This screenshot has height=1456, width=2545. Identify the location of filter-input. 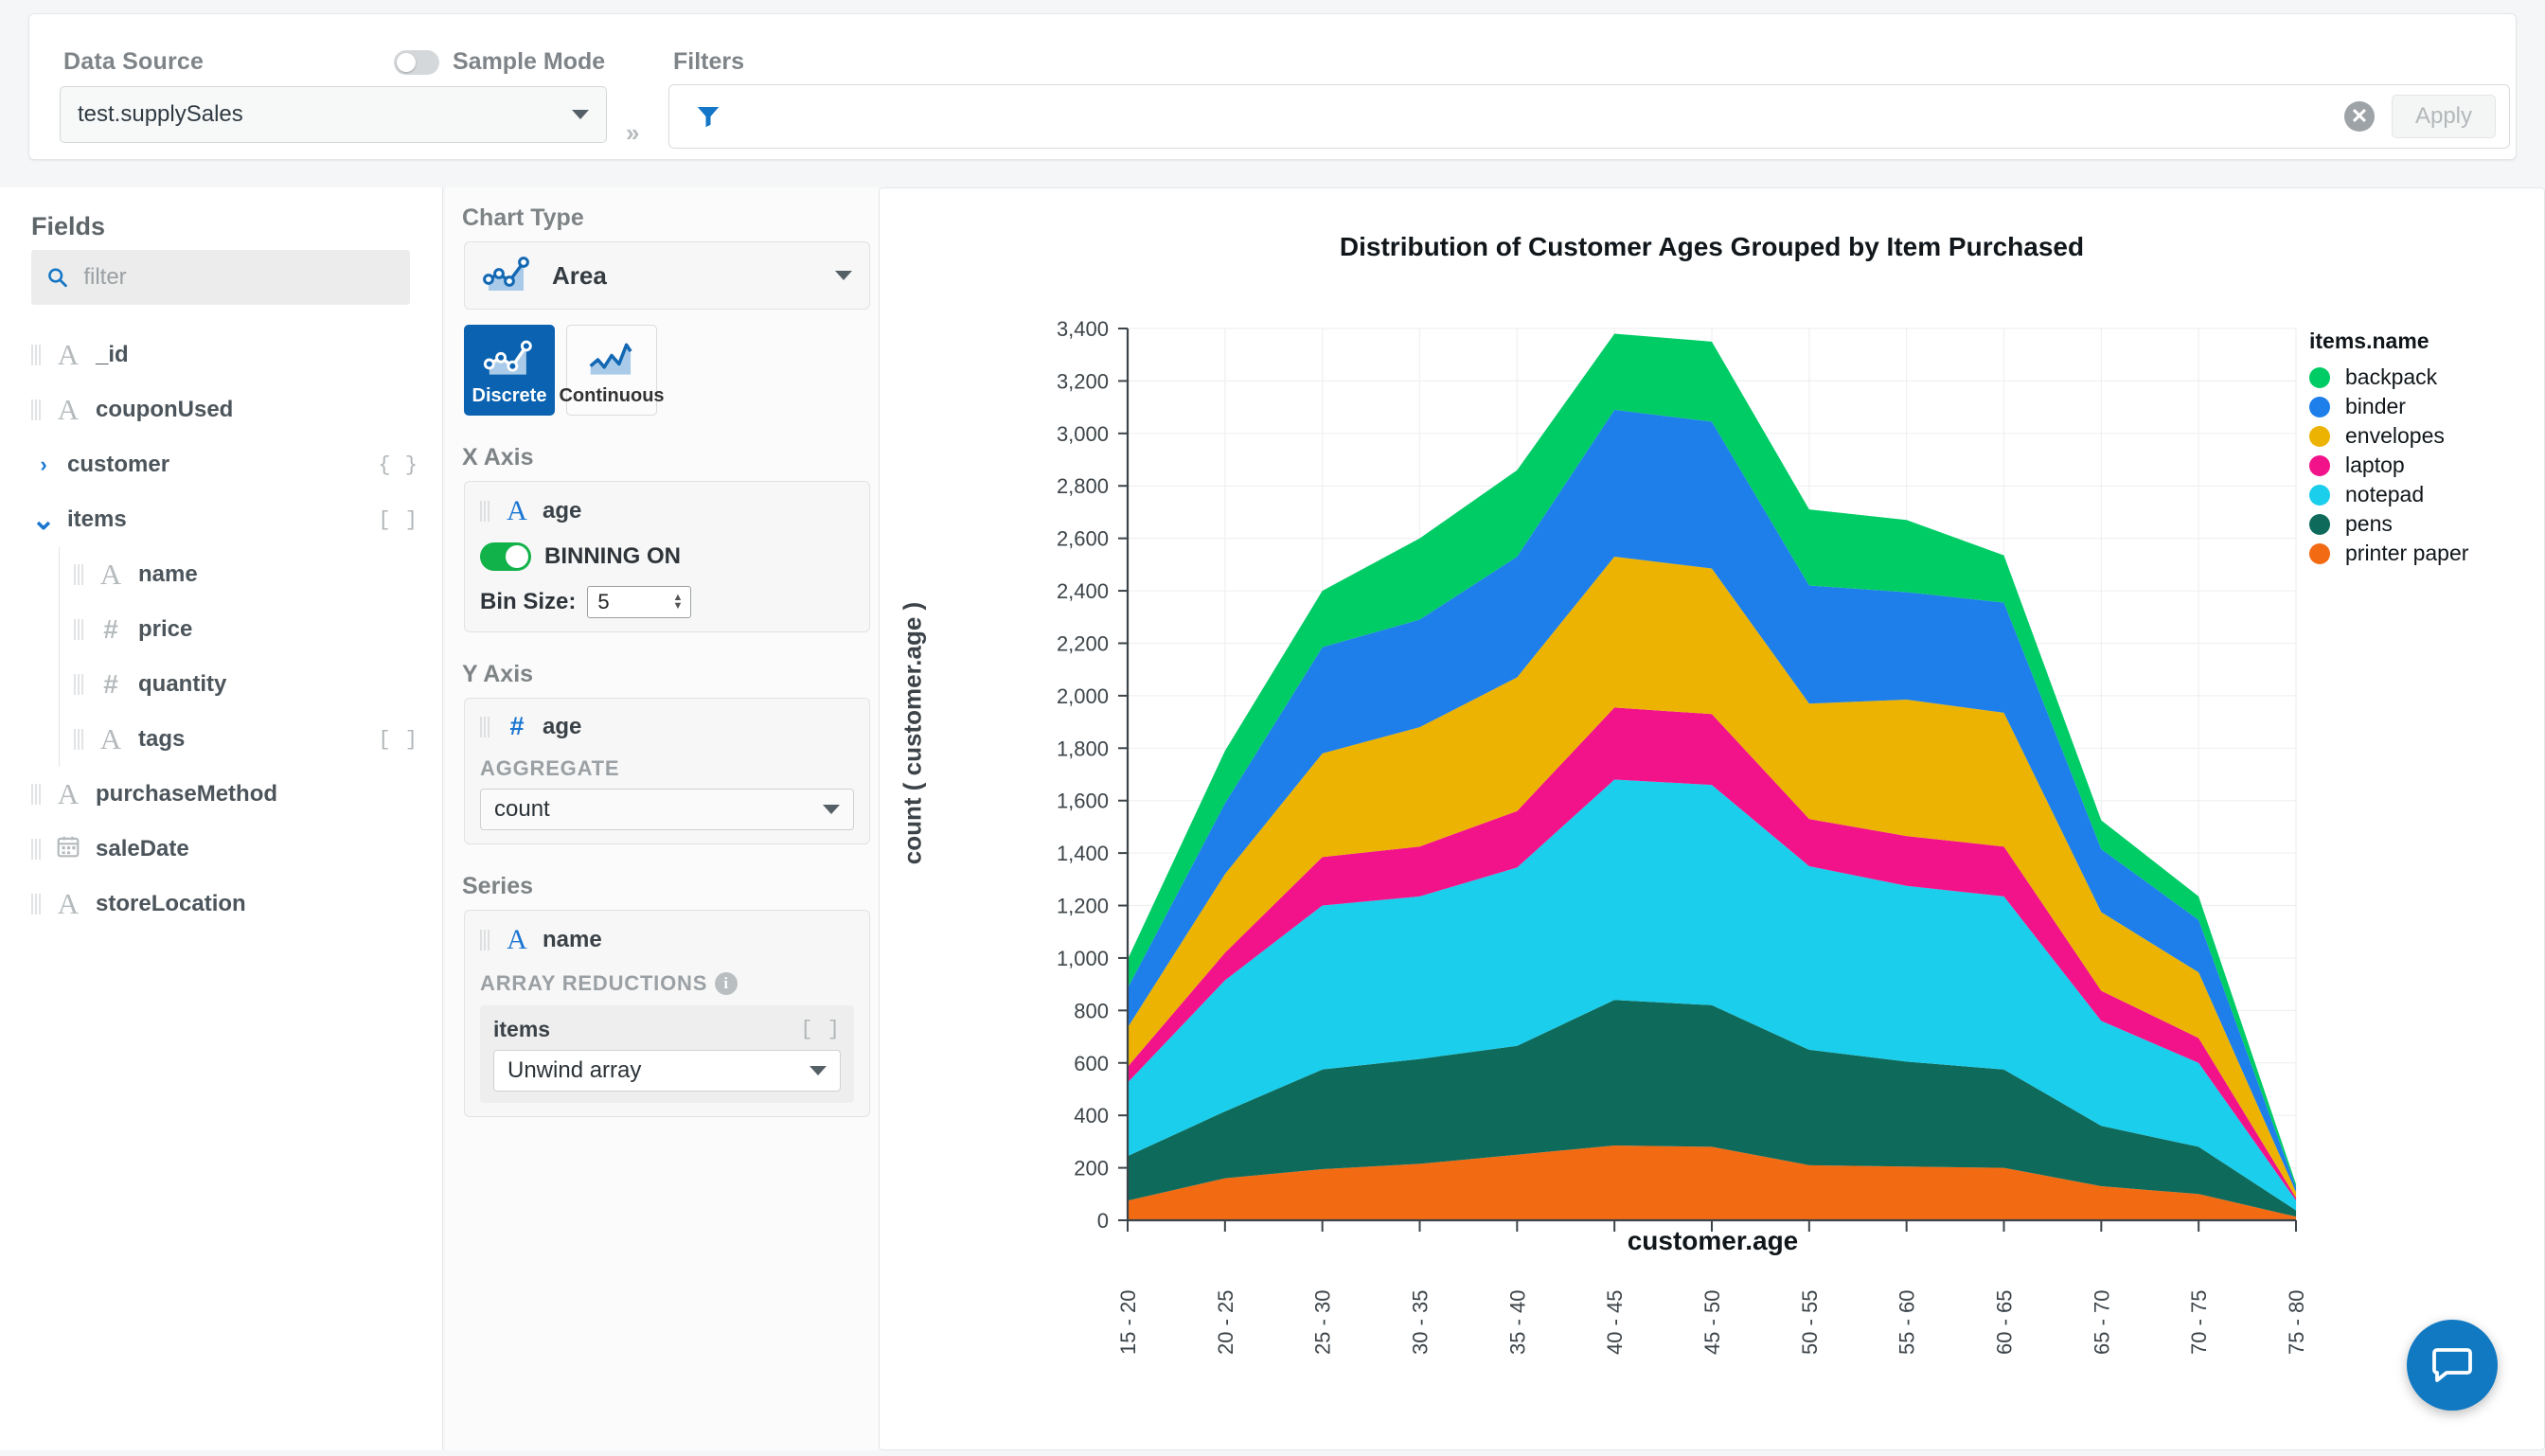
(1534, 117).